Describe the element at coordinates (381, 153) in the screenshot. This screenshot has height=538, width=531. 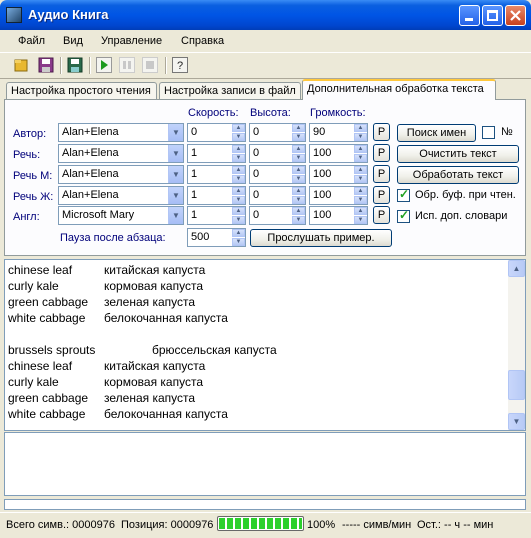
I see `preview-button-speech: P` at that location.